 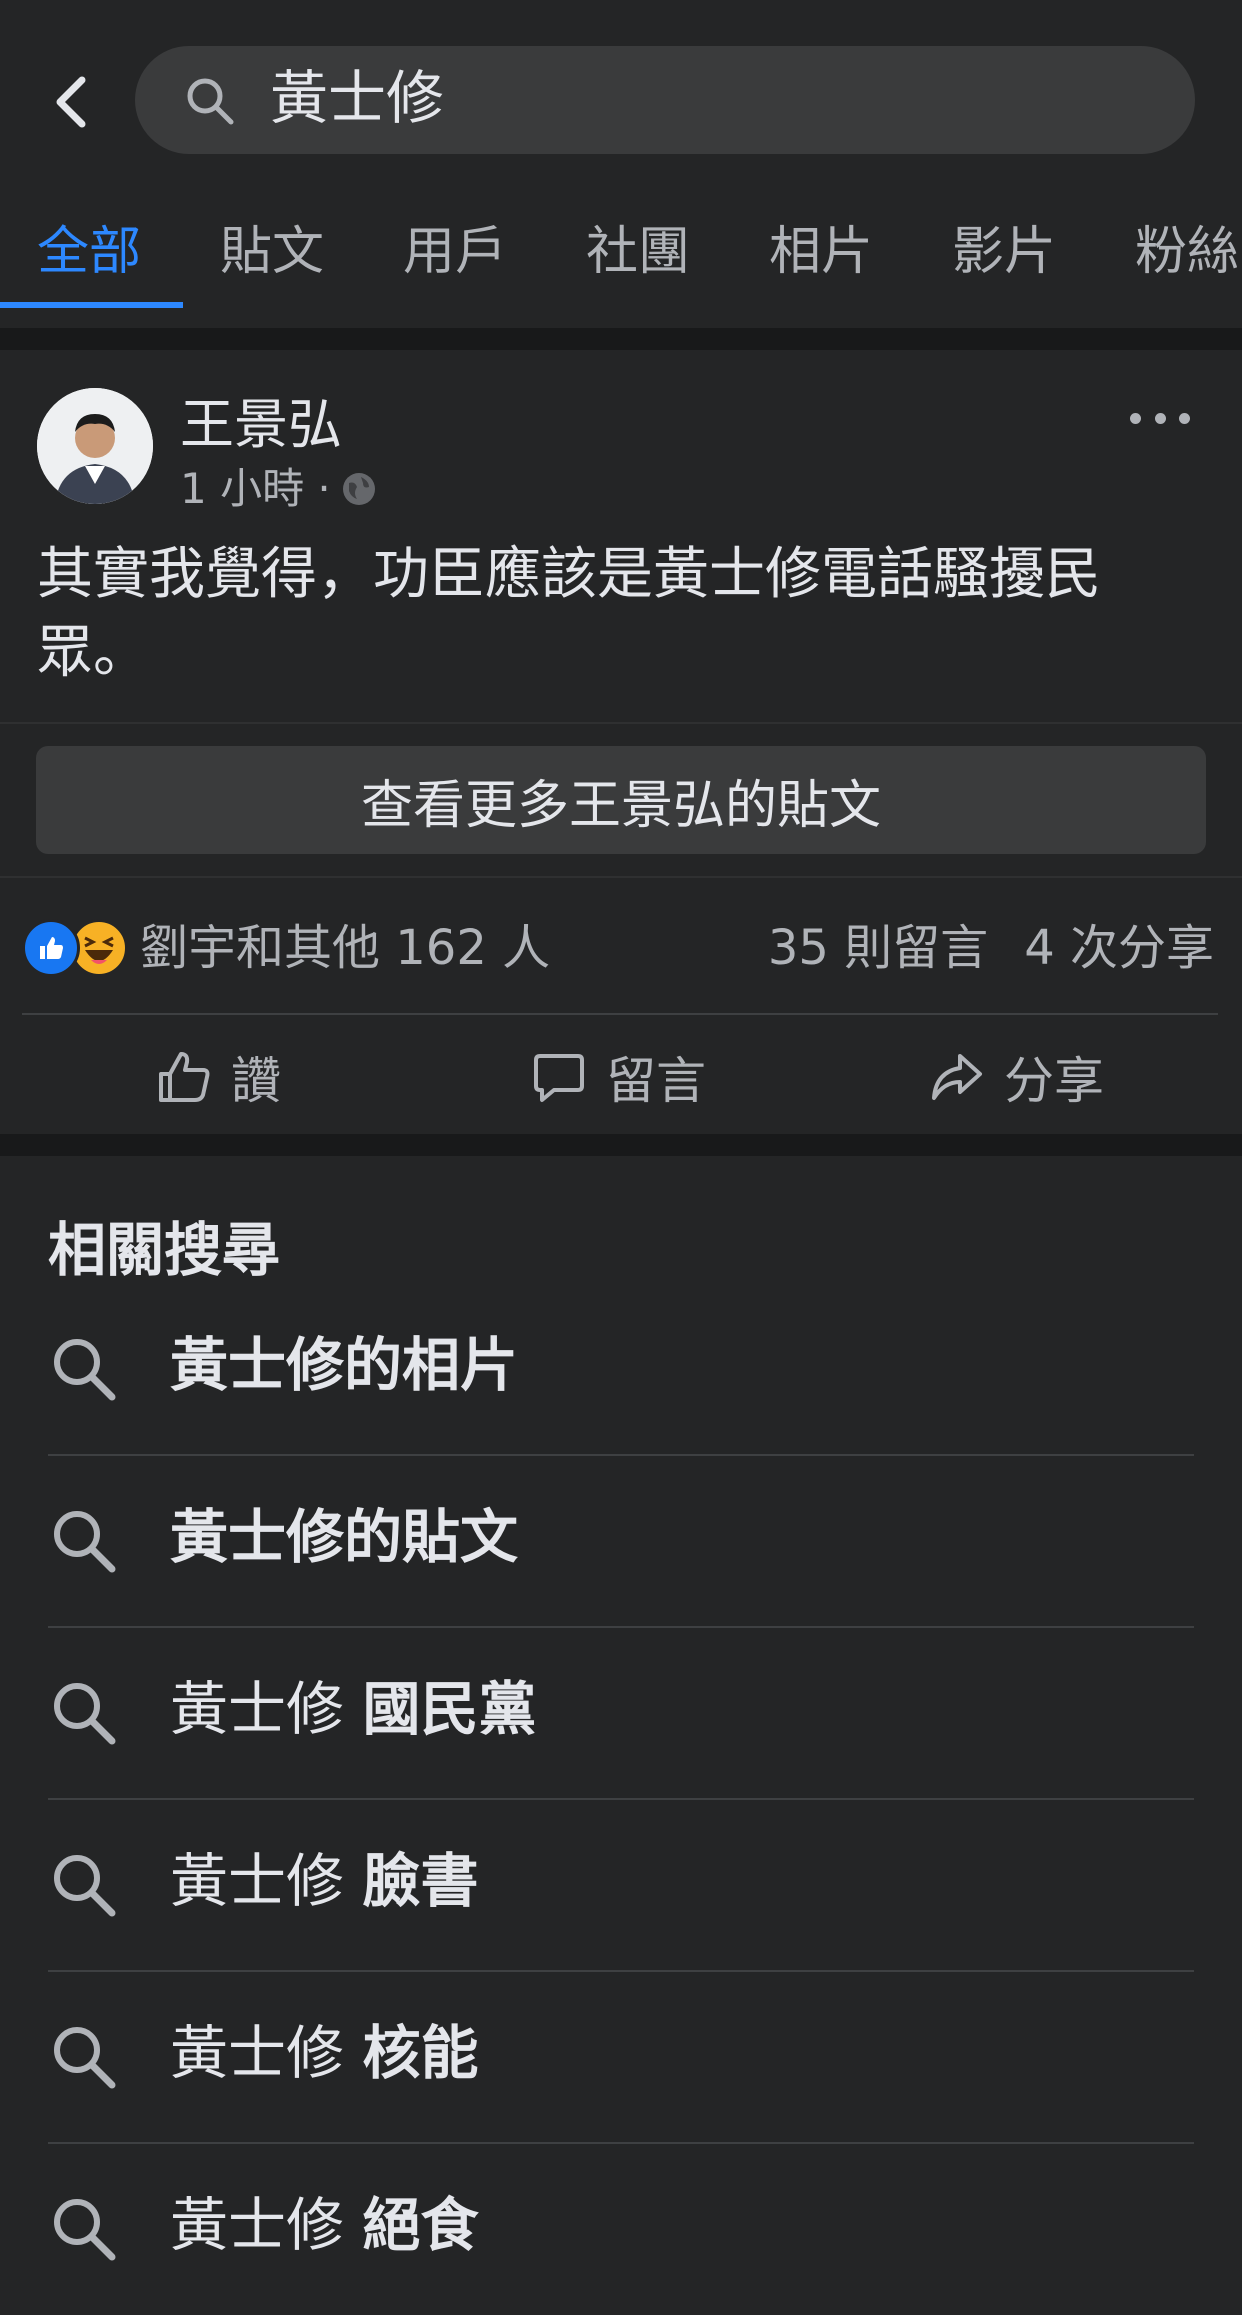 I want to click on tab-photos: 相片, so click(x=821, y=252).